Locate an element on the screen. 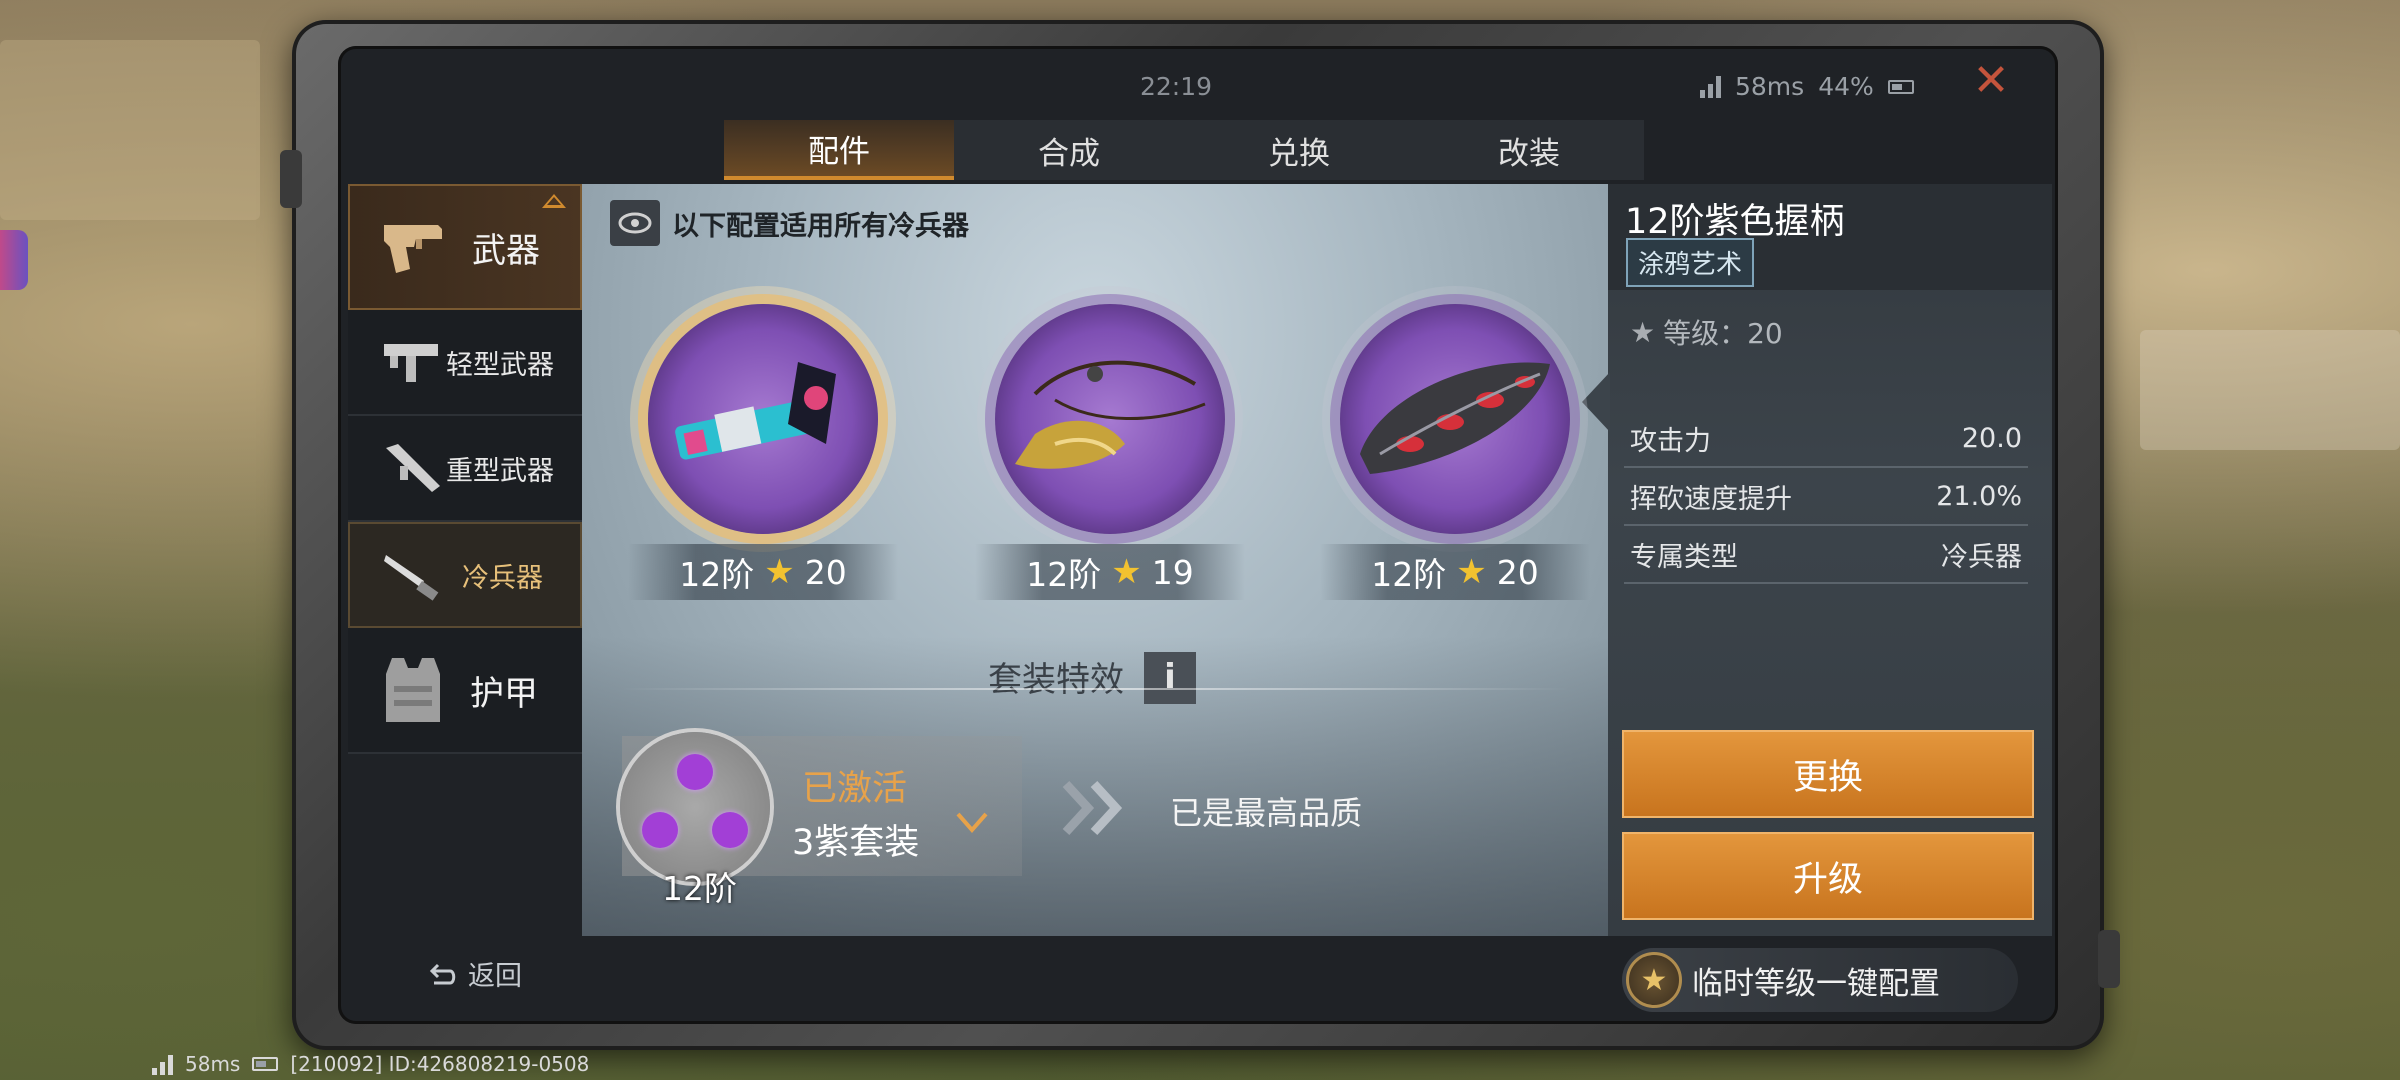 Image resolution: width=2400 pixels, height=1080 pixels. sidebar-item-melee: 冷兵器 is located at coordinates (465, 575).